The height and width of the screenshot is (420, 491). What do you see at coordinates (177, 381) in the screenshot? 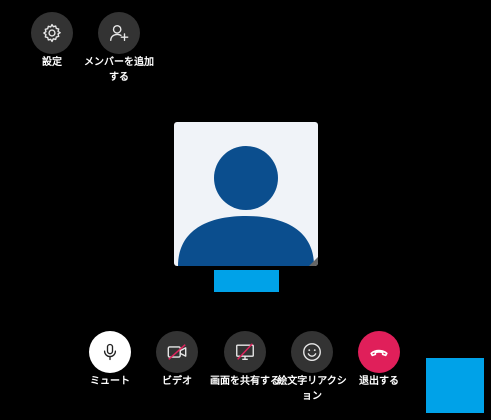
I see `video-label: ビデオ` at bounding box center [177, 381].